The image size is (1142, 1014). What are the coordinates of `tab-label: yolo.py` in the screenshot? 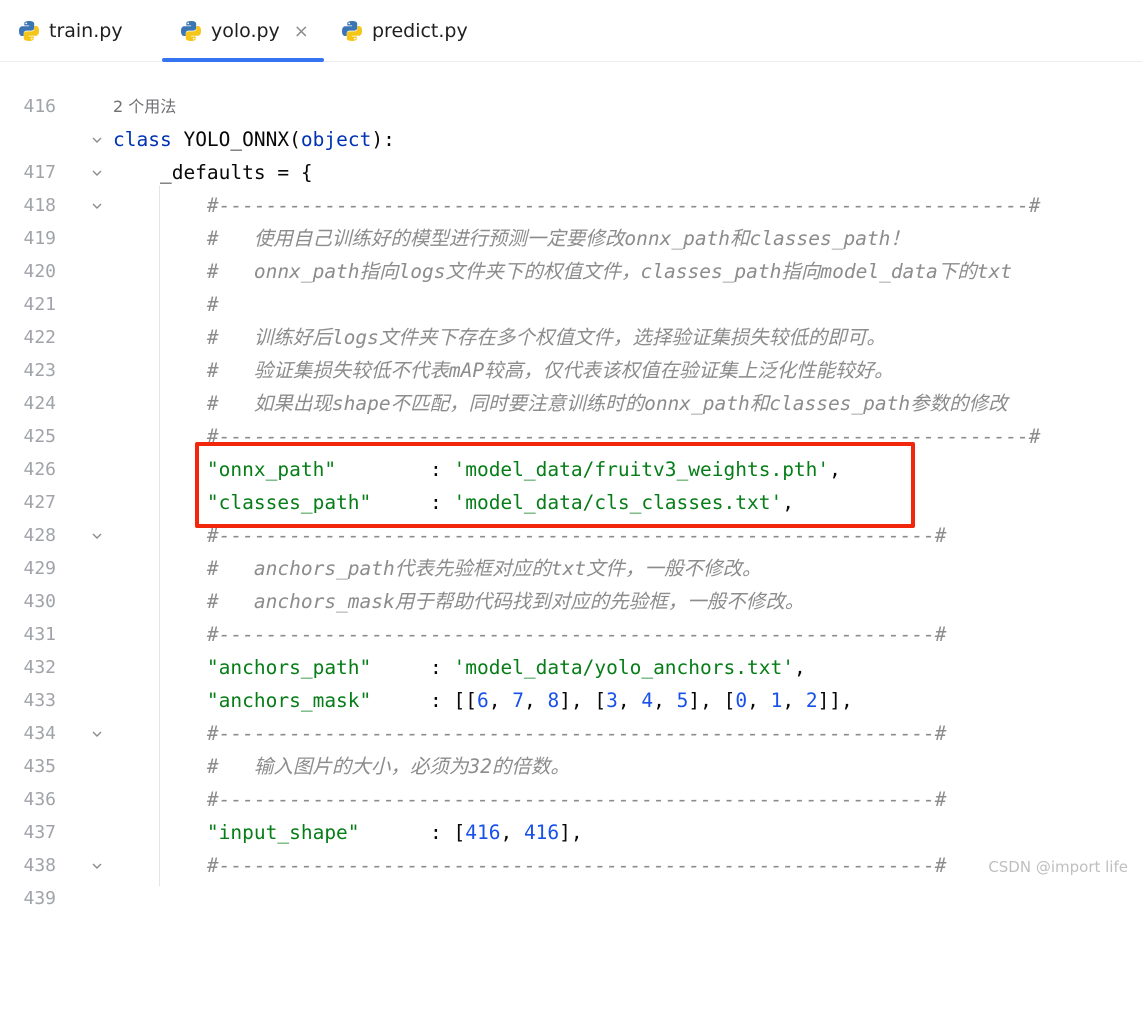 It's located at (245, 31).